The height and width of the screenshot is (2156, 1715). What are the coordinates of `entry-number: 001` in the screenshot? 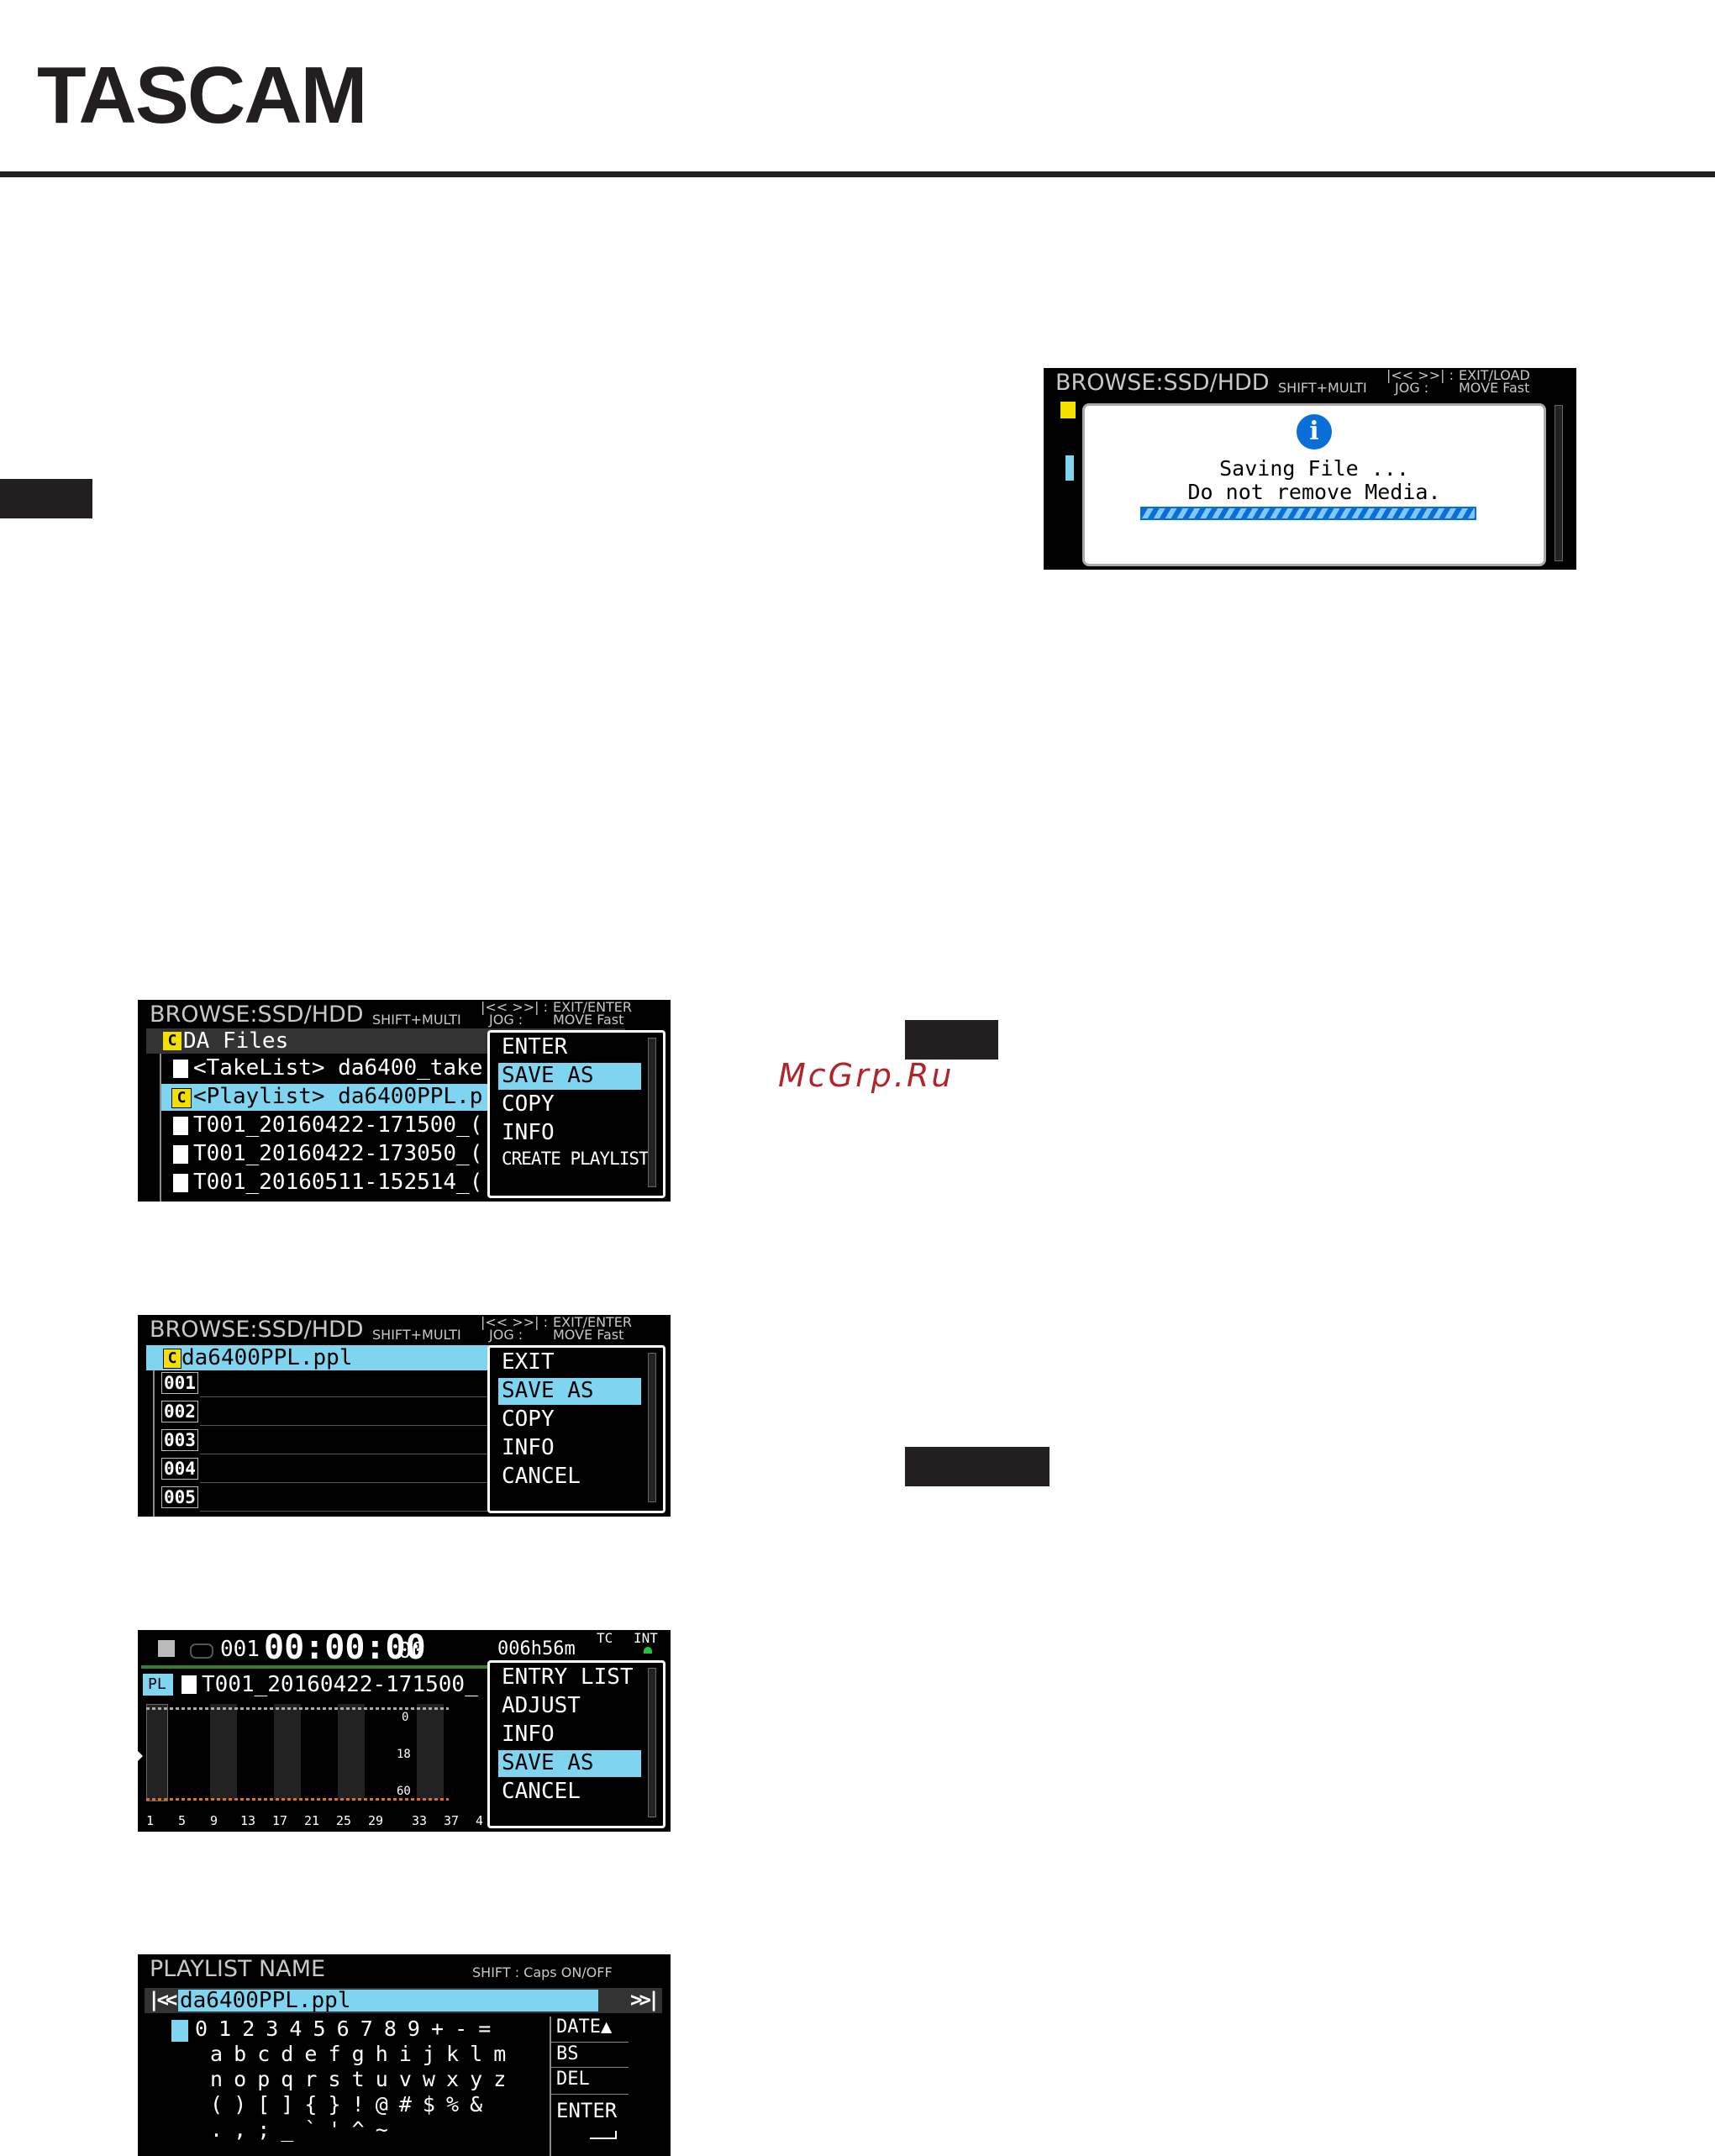 It's located at (179, 1383).